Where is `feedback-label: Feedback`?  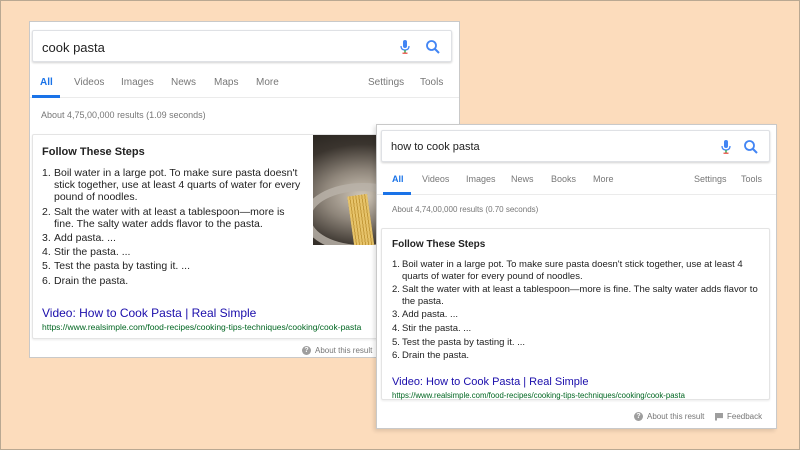 feedback-label: Feedback is located at coordinates (745, 416).